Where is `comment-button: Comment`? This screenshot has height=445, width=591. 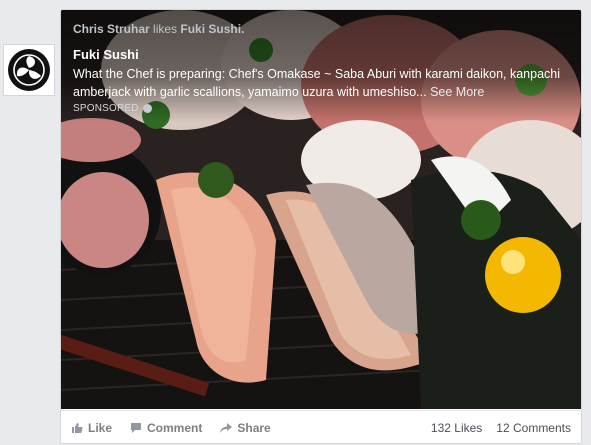
comment-button: Comment is located at coordinates (166, 428).